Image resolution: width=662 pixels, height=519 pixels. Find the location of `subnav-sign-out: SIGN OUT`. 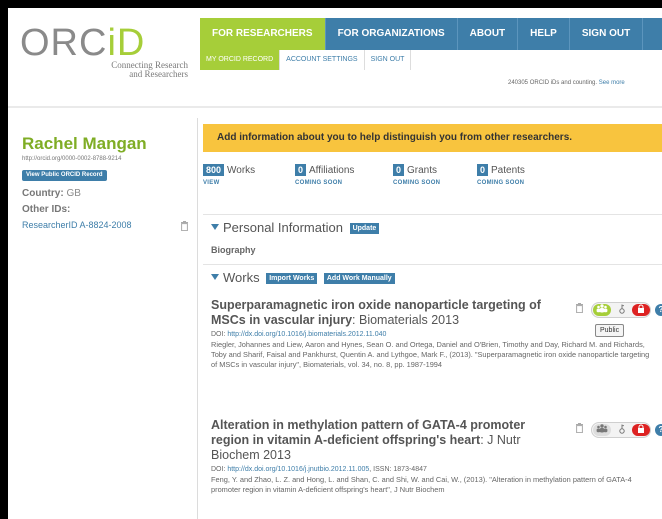

subnav-sign-out: SIGN OUT is located at coordinates (388, 60).